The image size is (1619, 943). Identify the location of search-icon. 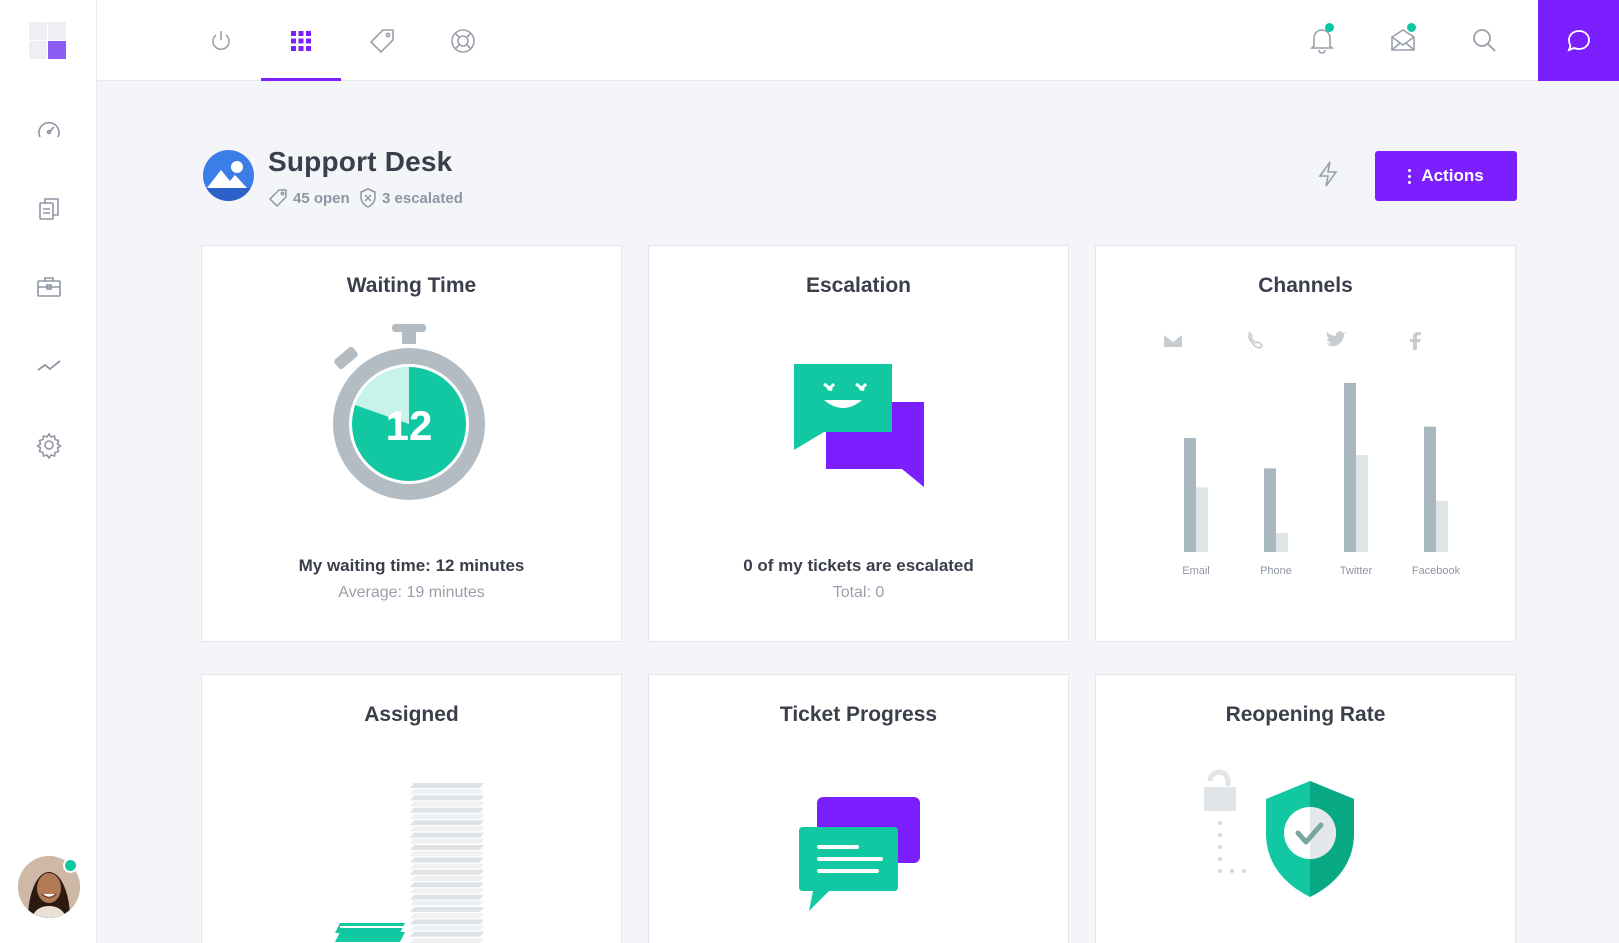
(1484, 40).